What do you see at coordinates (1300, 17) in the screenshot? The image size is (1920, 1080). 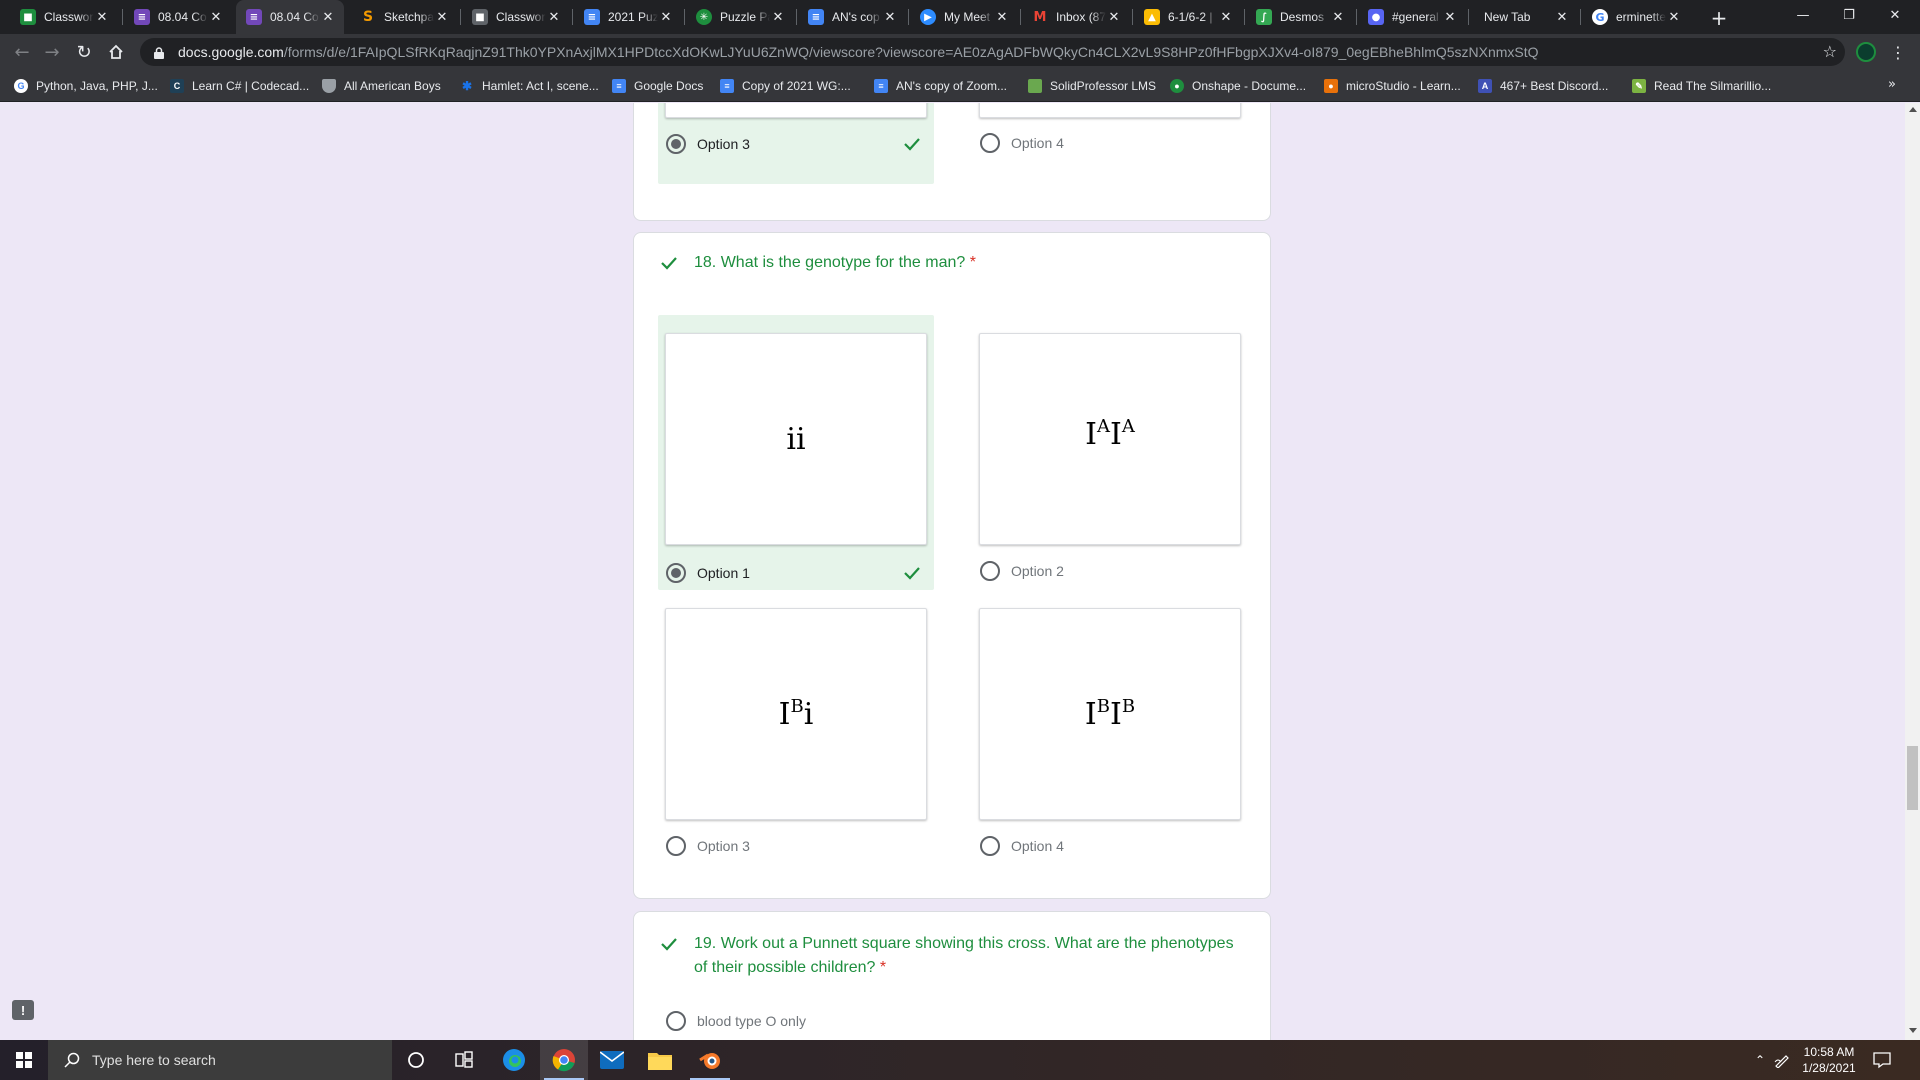 I see `tab-desmos: ∫ Desmos ✕` at bounding box center [1300, 17].